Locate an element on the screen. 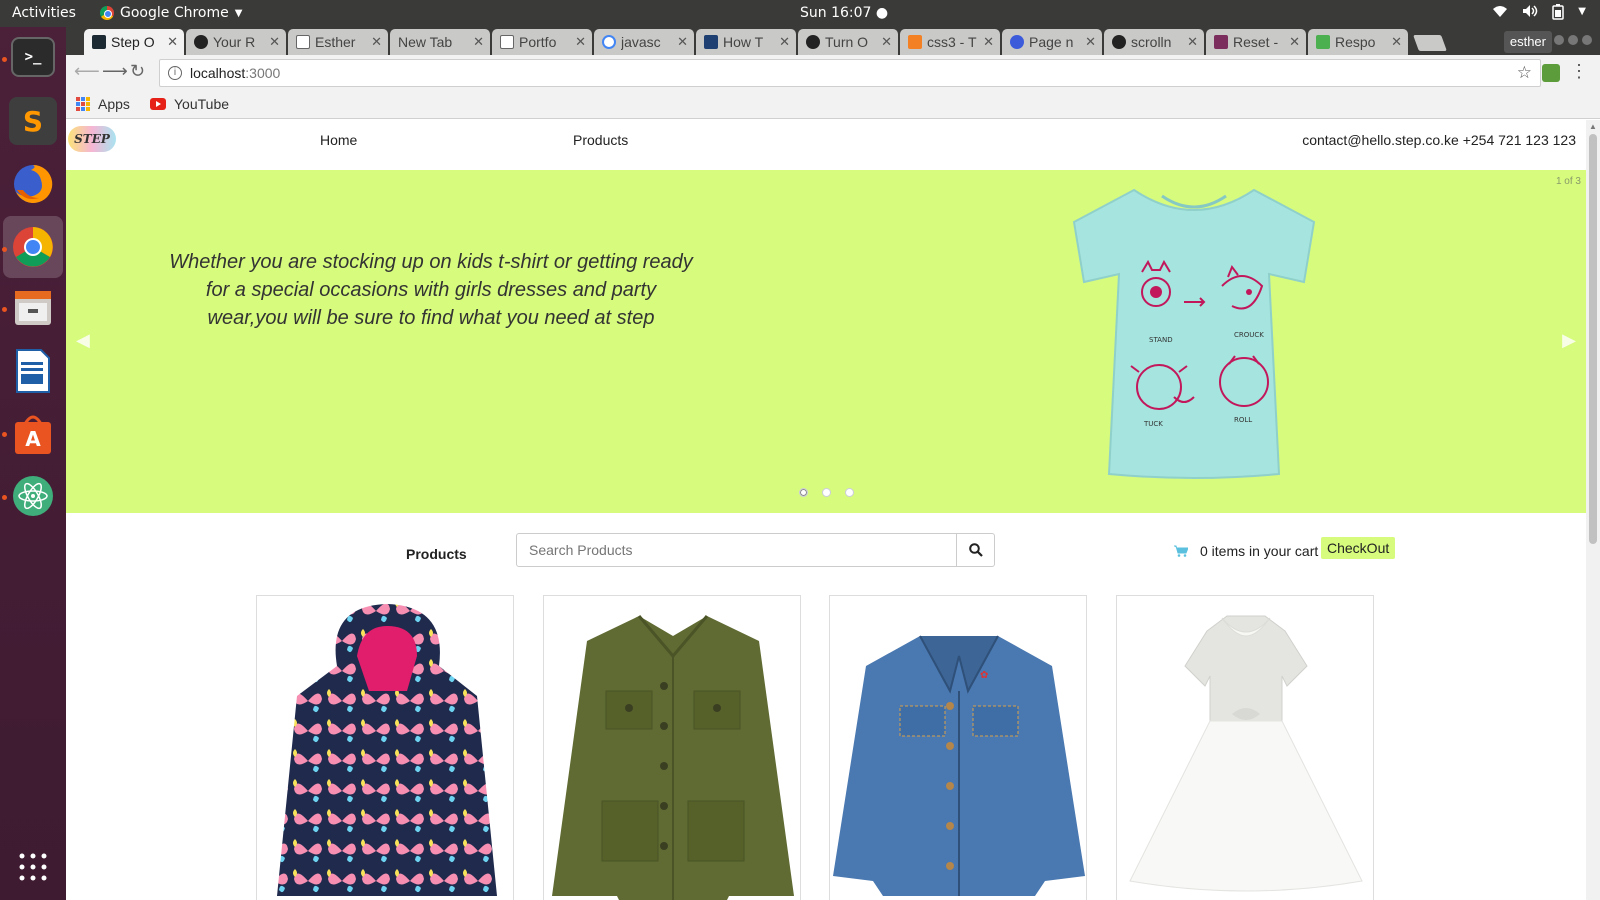 The height and width of the screenshot is (900, 1600). chrome-launcher is located at coordinates (33, 247).